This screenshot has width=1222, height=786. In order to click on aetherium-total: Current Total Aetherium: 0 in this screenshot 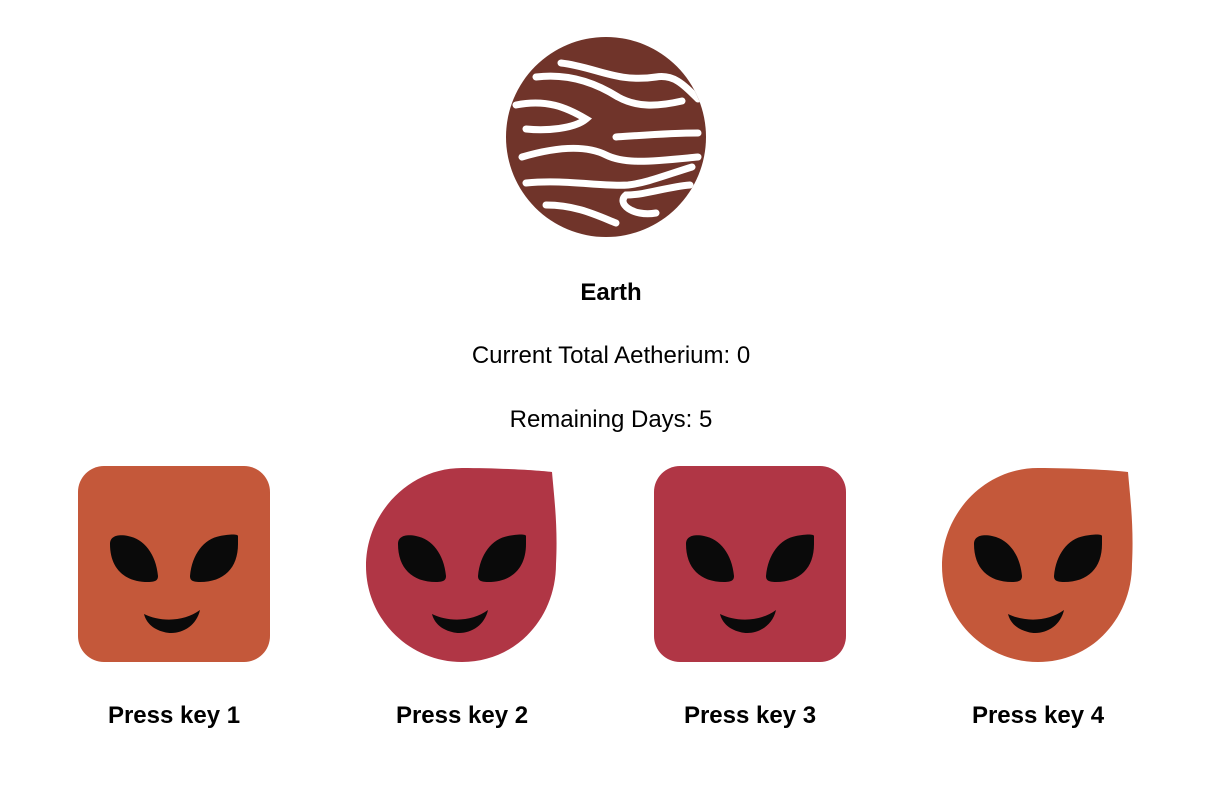, I will do `click(611, 355)`.